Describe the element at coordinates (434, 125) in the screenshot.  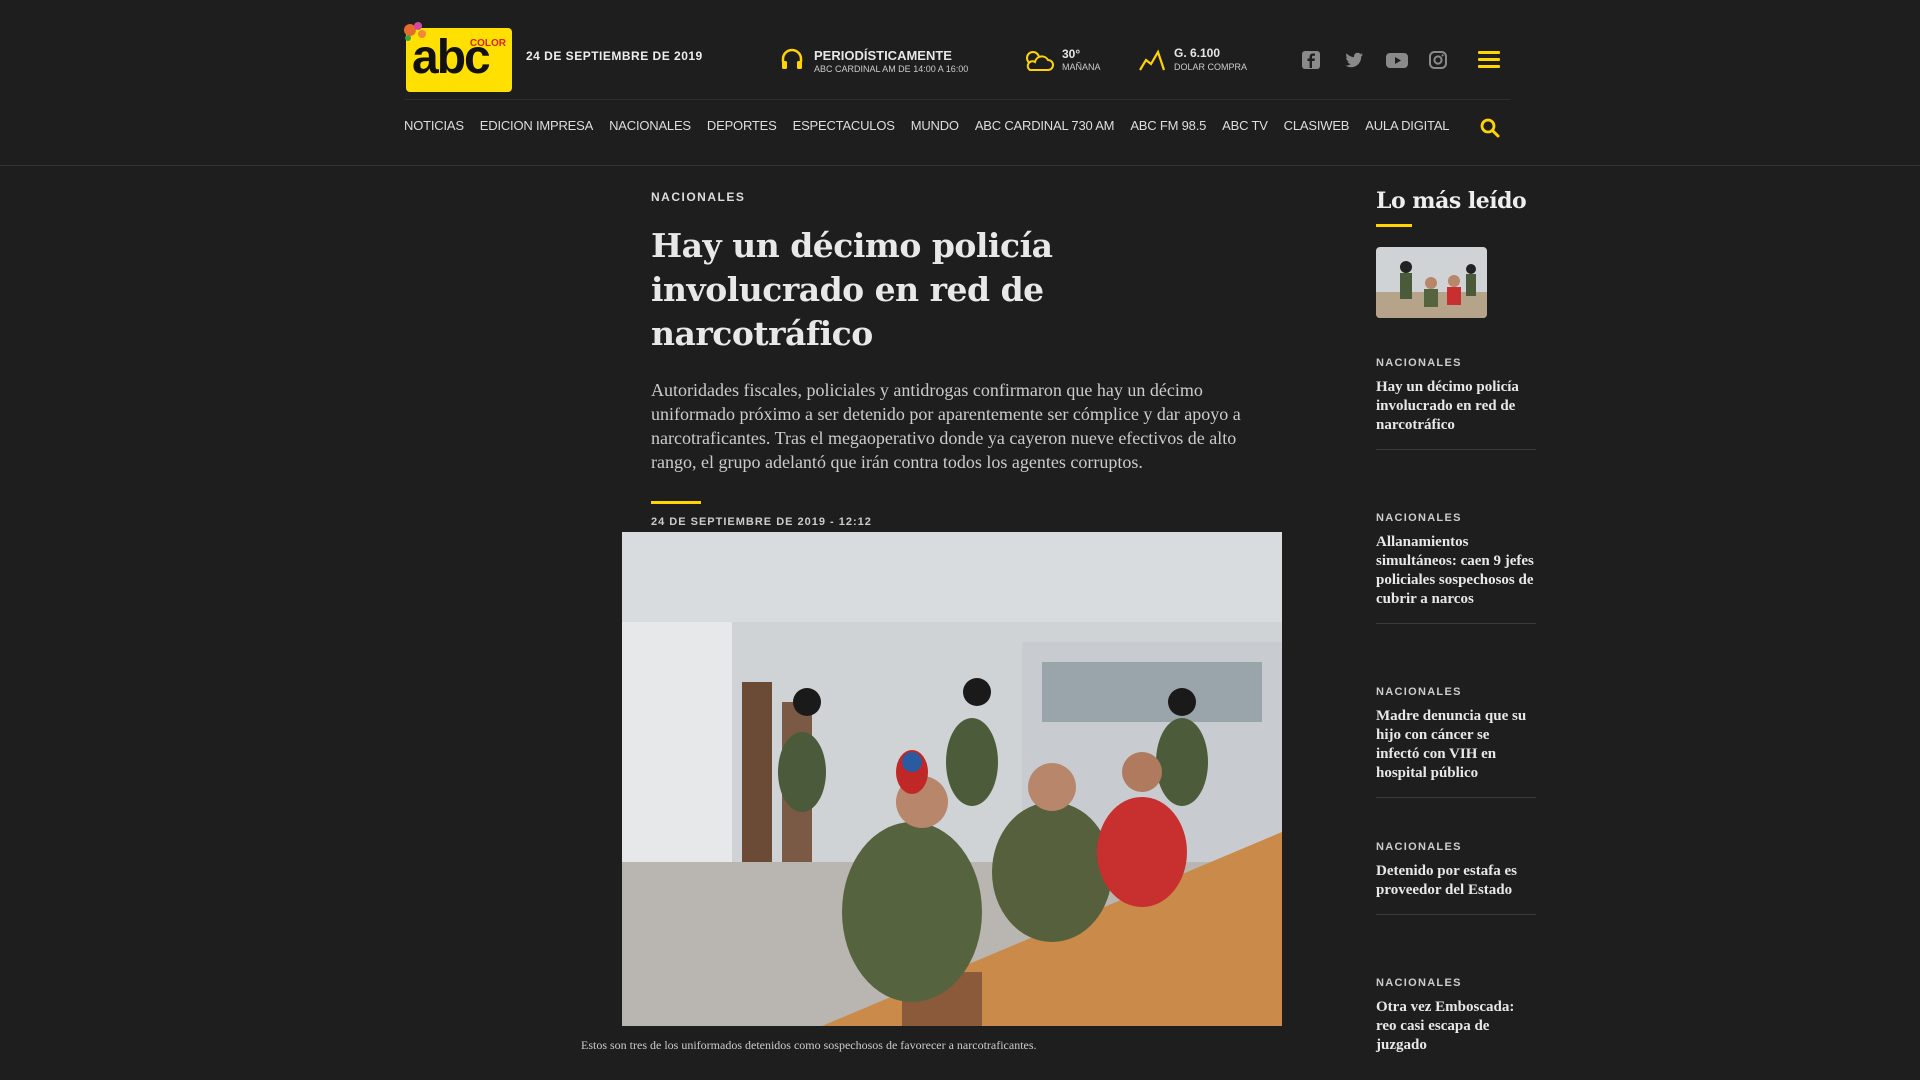
I see `nav-noticias: NOTICIAS` at that location.